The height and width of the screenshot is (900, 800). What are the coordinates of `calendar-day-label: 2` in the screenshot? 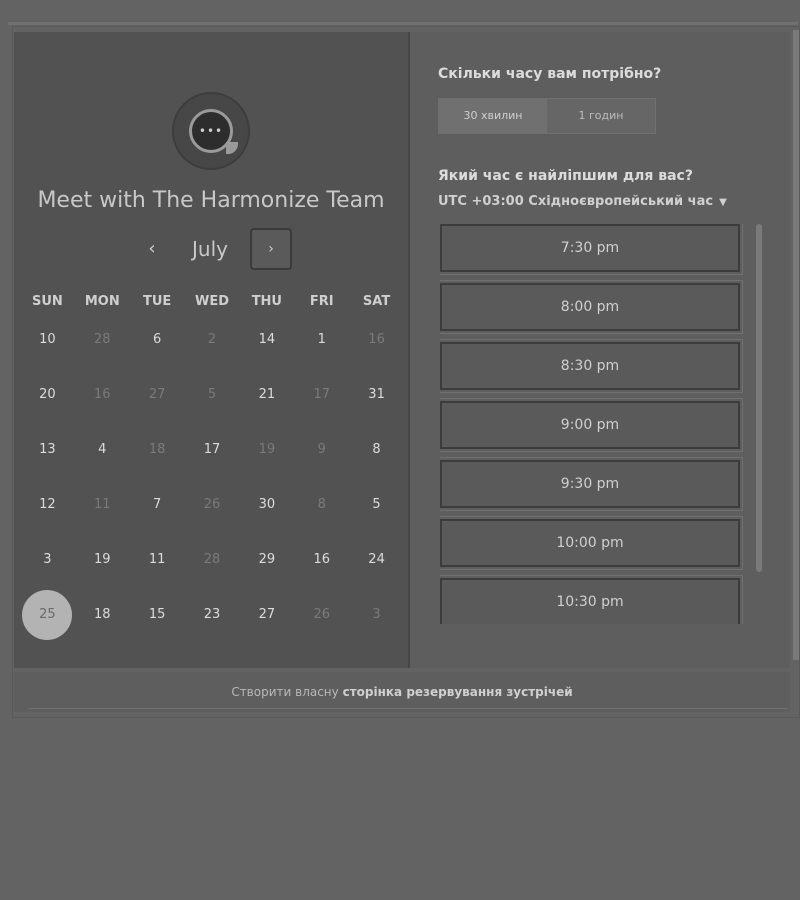 It's located at (212, 339).